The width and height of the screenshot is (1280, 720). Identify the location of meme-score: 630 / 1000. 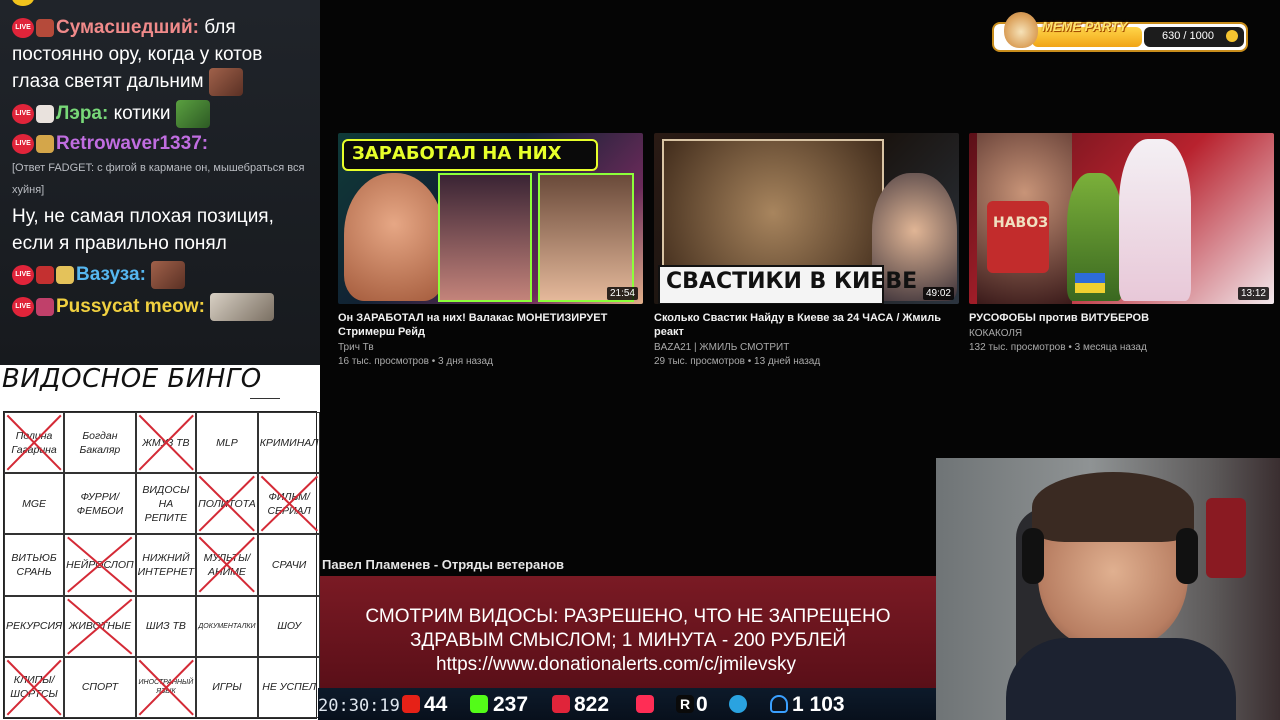
(1188, 36).